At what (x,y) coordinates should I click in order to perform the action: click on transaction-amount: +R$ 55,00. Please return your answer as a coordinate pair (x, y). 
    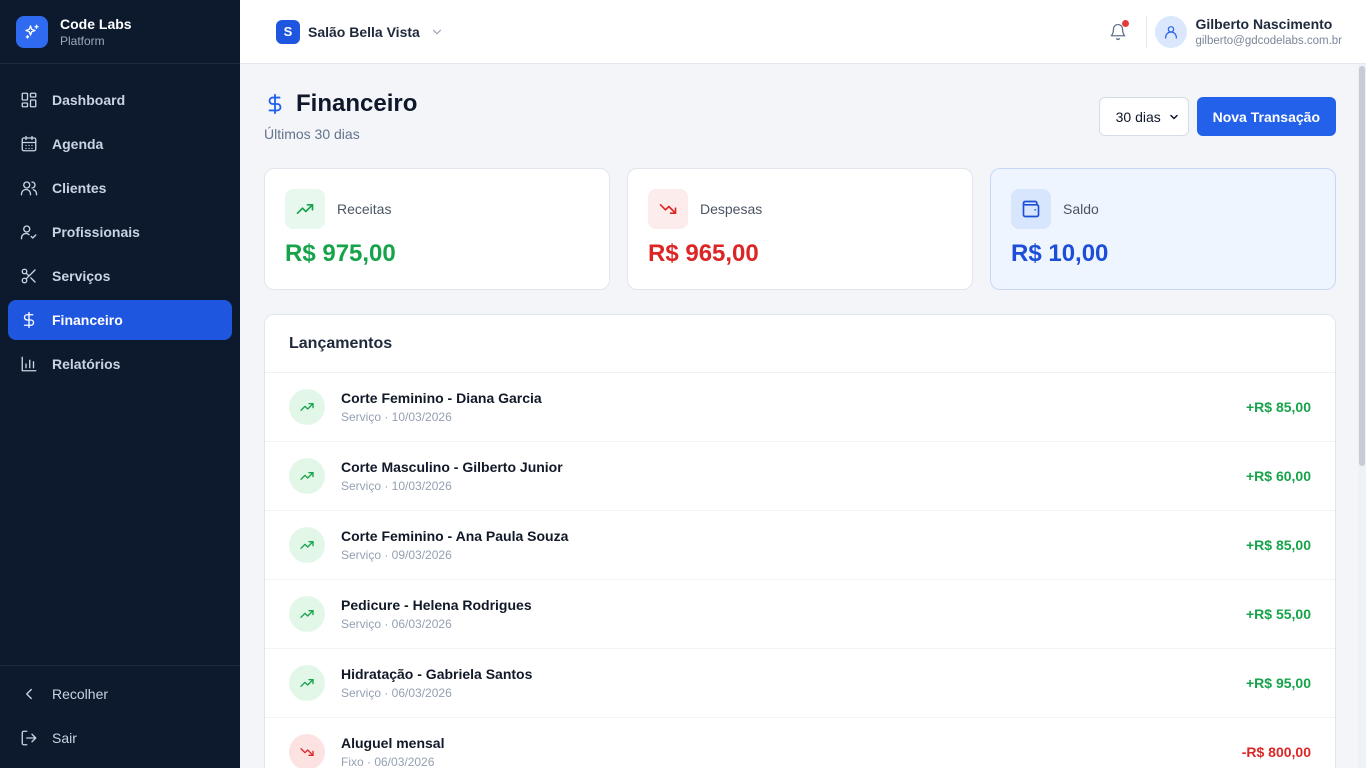
    Looking at the image, I should click on (1278, 614).